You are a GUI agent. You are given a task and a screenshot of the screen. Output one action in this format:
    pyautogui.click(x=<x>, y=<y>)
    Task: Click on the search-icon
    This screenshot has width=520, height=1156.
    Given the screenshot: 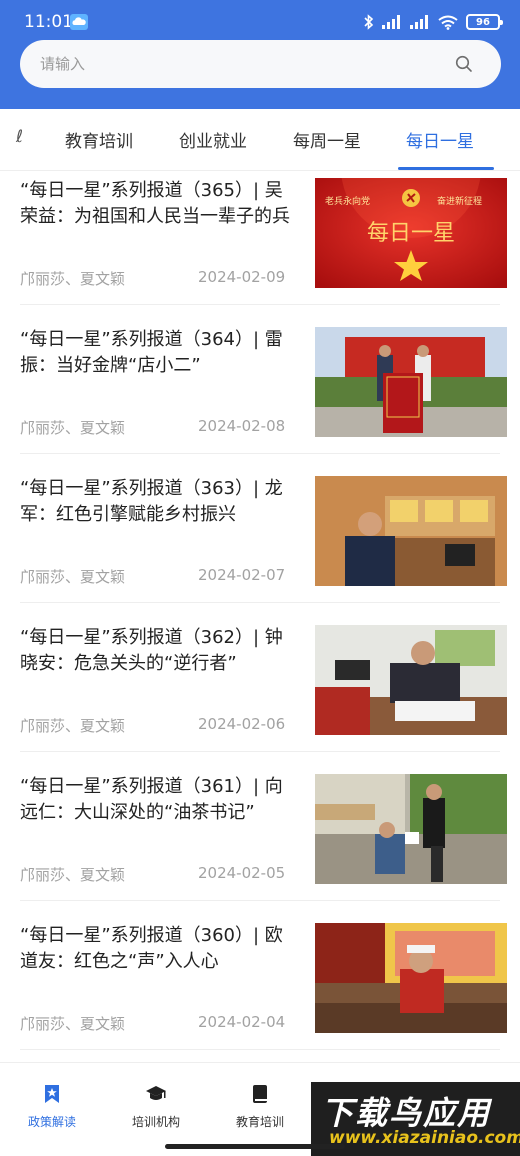 What is the action you would take?
    pyautogui.click(x=464, y=64)
    